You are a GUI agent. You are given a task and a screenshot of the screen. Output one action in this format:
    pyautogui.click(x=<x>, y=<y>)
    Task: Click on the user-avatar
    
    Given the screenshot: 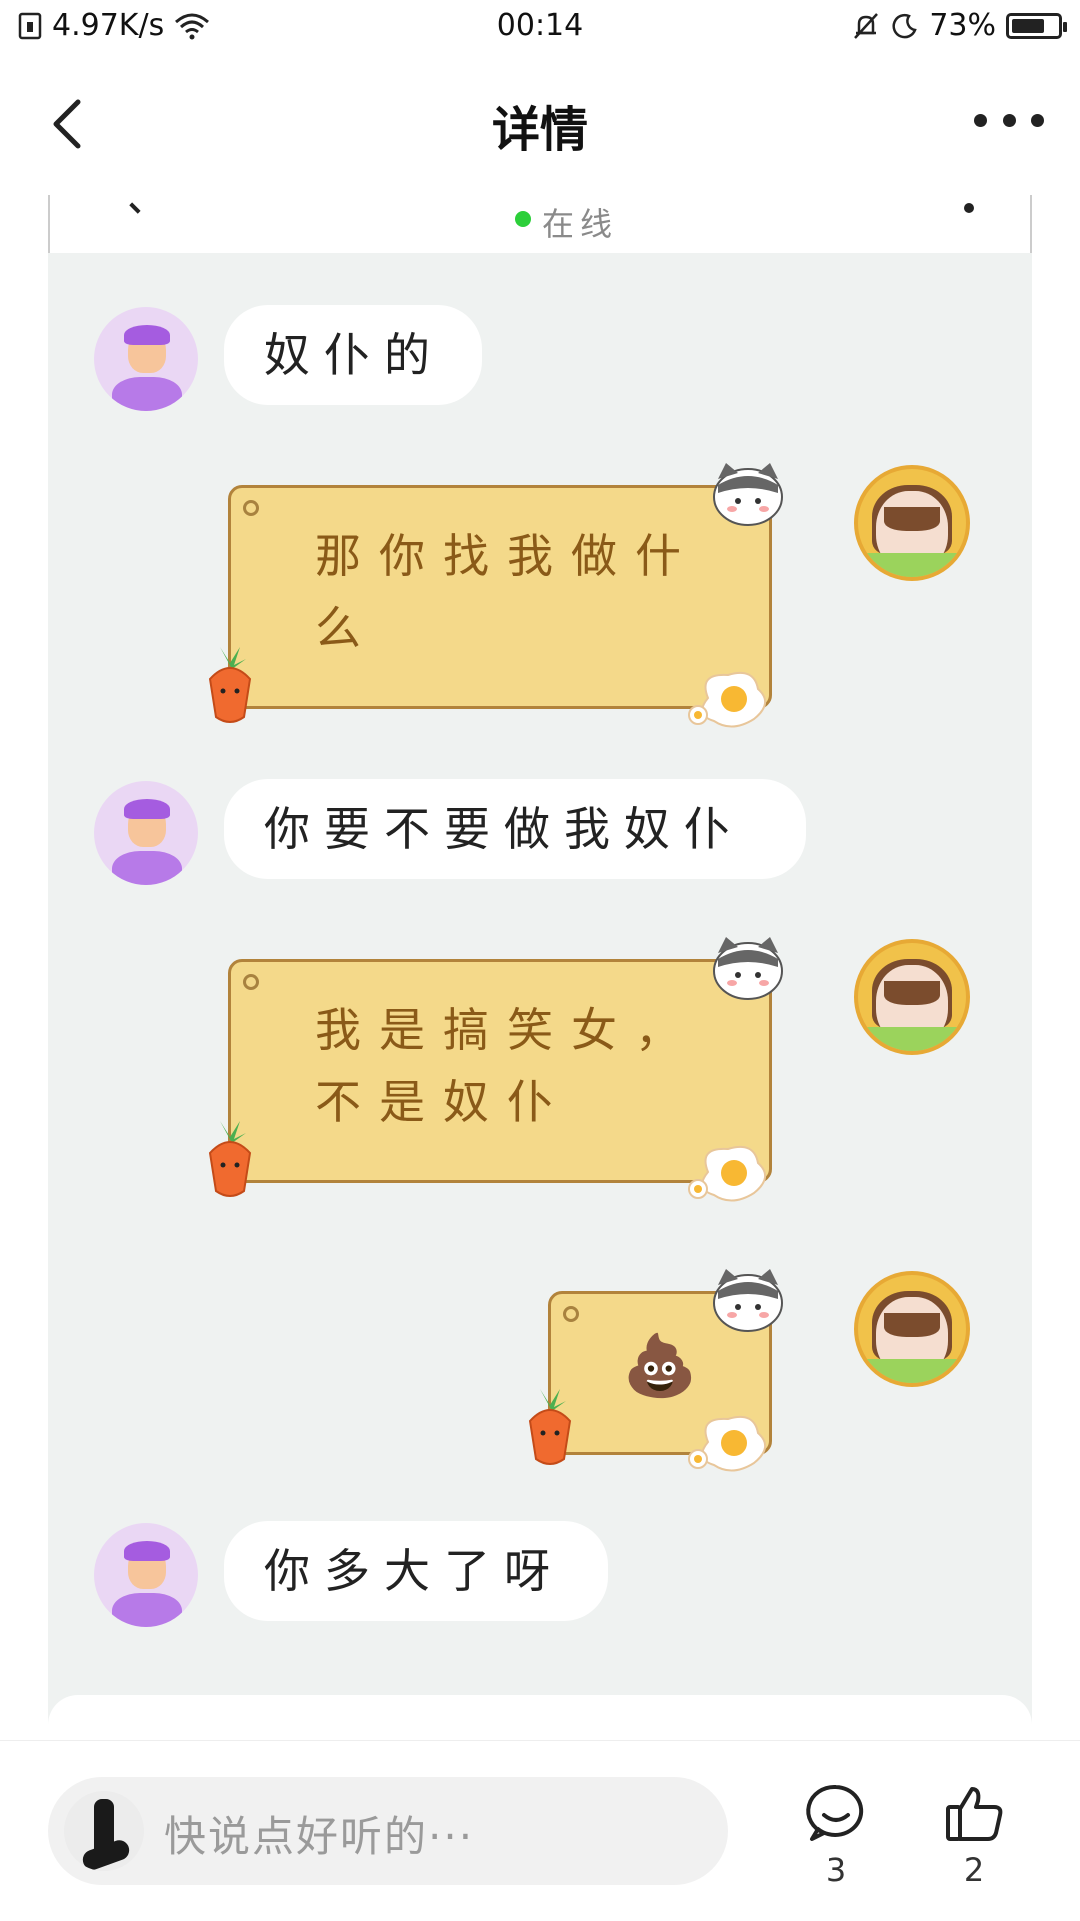 What is the action you would take?
    pyautogui.click(x=104, y=1831)
    